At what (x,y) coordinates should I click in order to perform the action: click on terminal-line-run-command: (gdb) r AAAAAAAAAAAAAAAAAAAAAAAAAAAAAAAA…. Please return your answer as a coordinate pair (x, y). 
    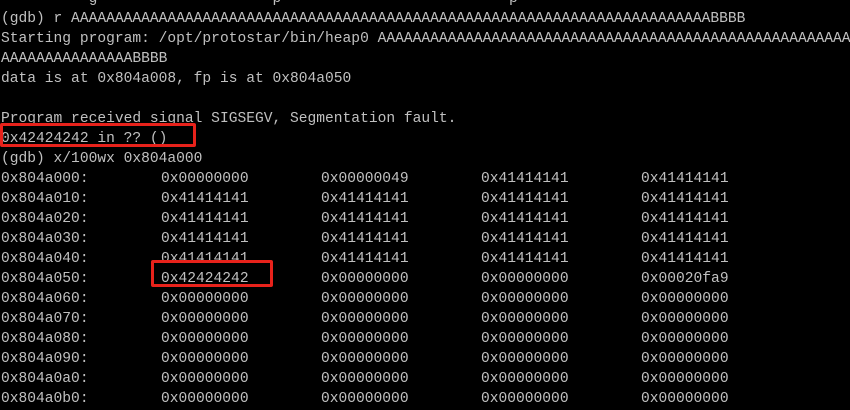
    Looking at the image, I should click on (373, 19).